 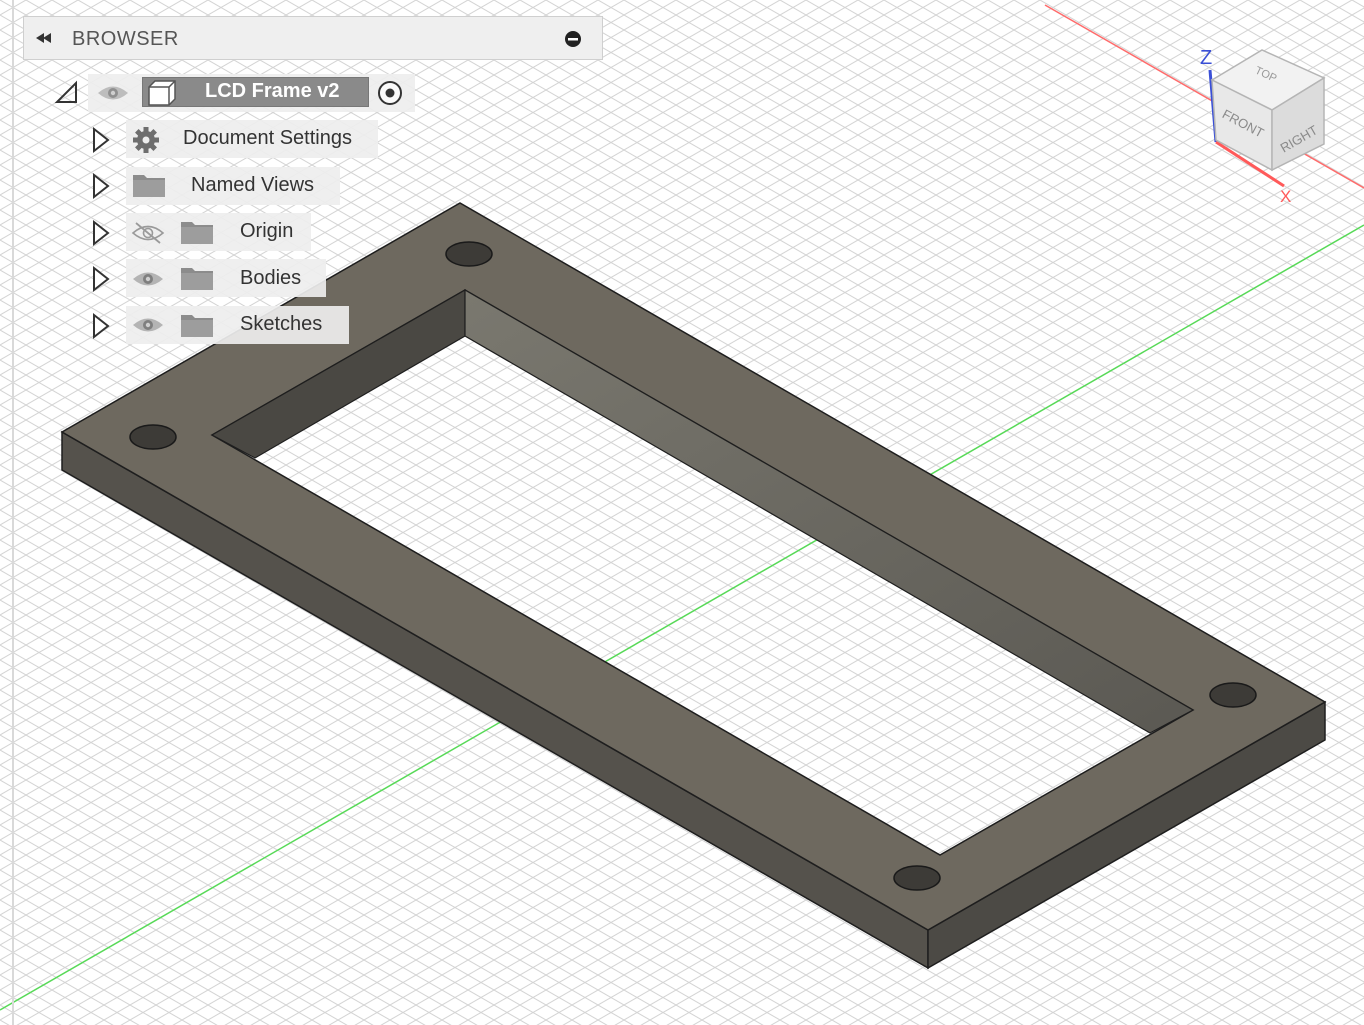 What do you see at coordinates (148, 233) in the screenshot?
I see `visibility-hidden-icon` at bounding box center [148, 233].